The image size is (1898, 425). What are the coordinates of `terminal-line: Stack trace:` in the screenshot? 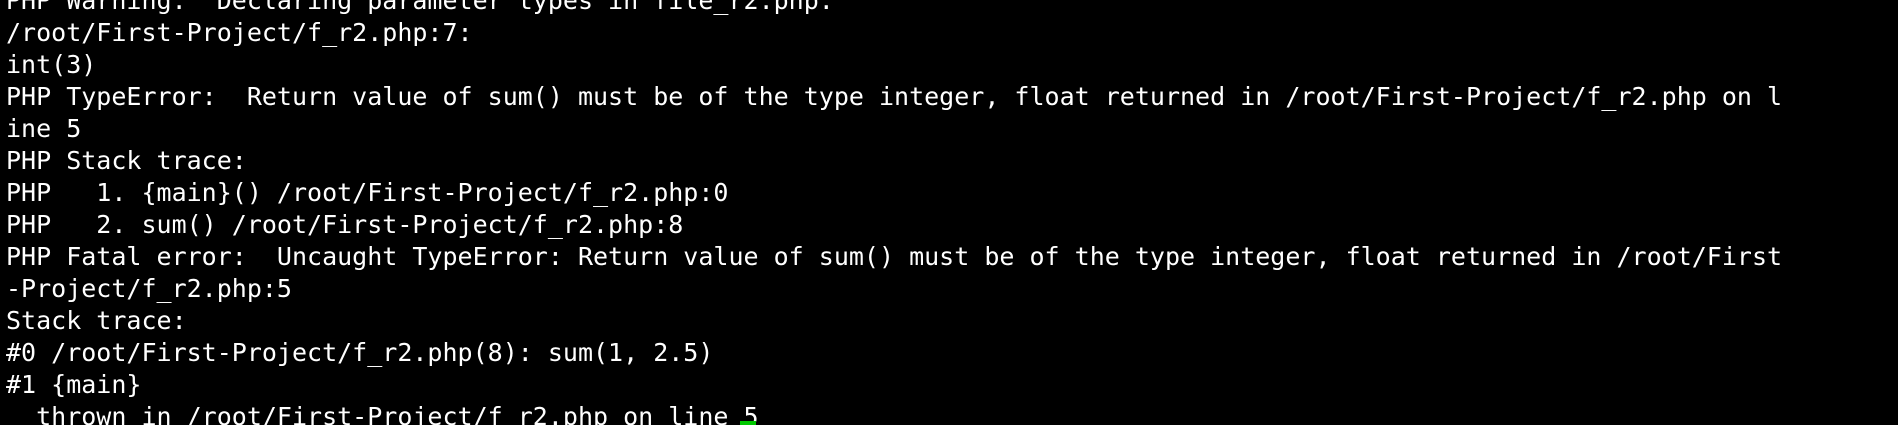 It's located at (96, 320).